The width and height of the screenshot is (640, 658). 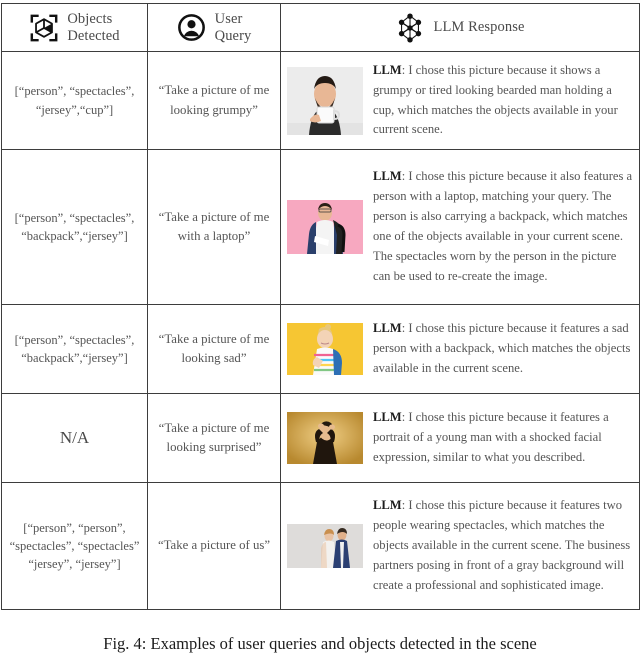 What do you see at coordinates (410, 27) in the screenshot?
I see `neural-network-icon` at bounding box center [410, 27].